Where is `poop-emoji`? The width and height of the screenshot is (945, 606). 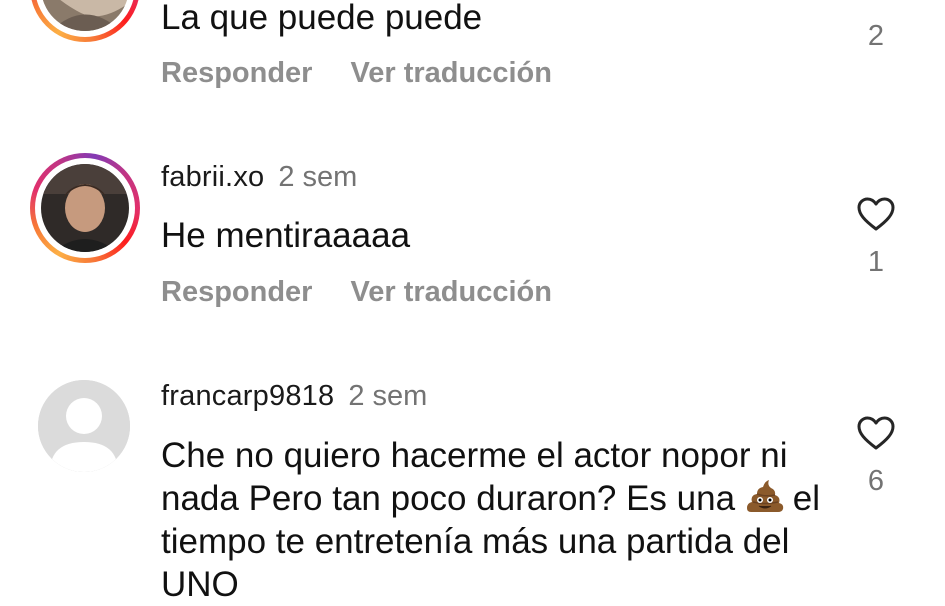
poop-emoji is located at coordinates (764, 496).